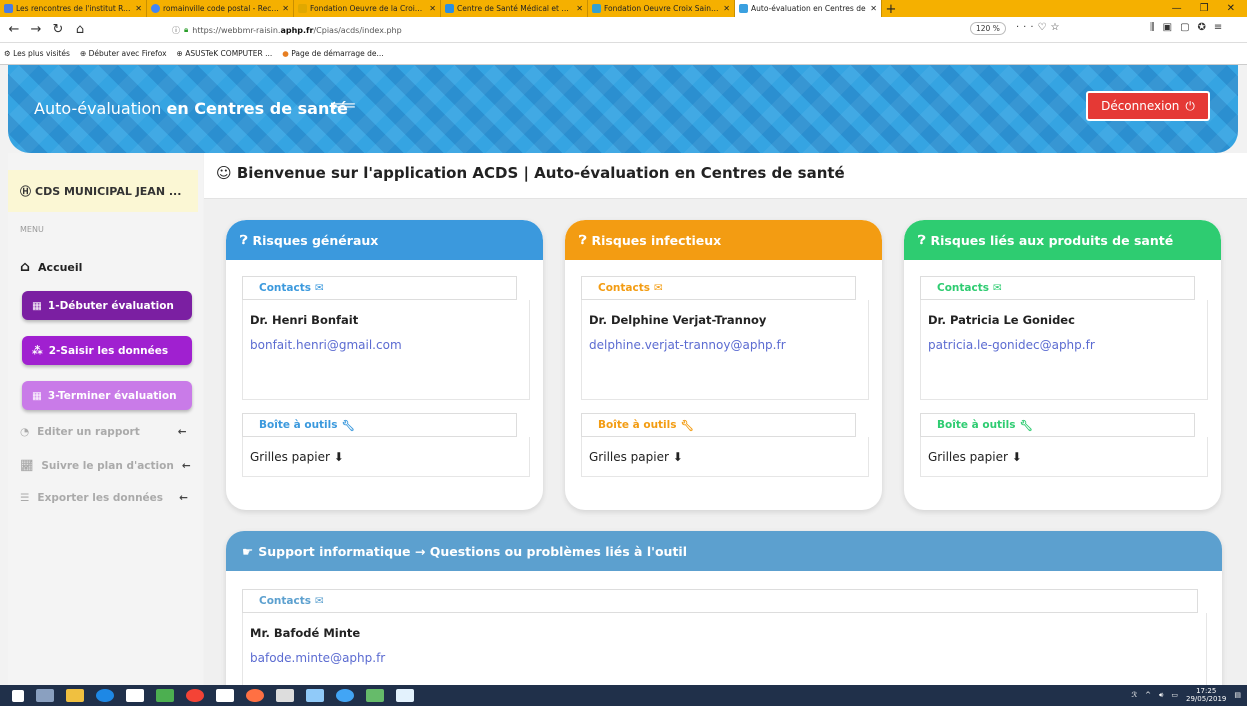  Describe the element at coordinates (123, 53) in the screenshot. I see `bookmark-item: ⊕ Débuter avec Firefox` at that location.